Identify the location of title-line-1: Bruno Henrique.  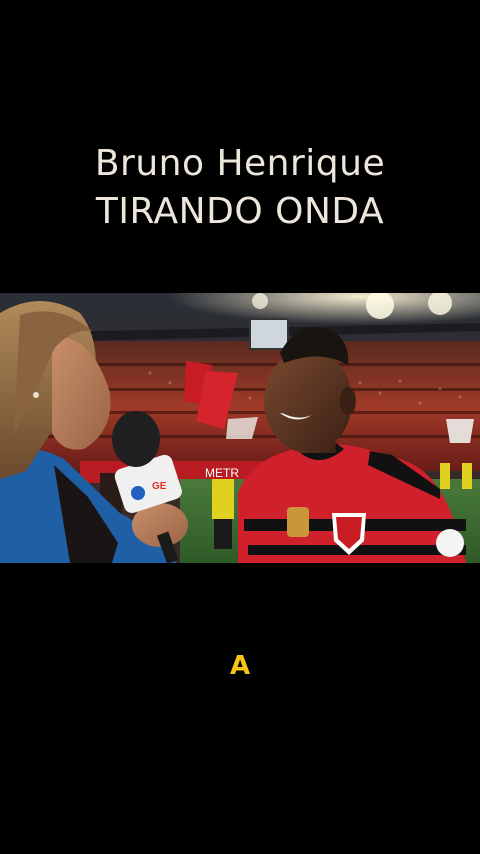
(240, 163).